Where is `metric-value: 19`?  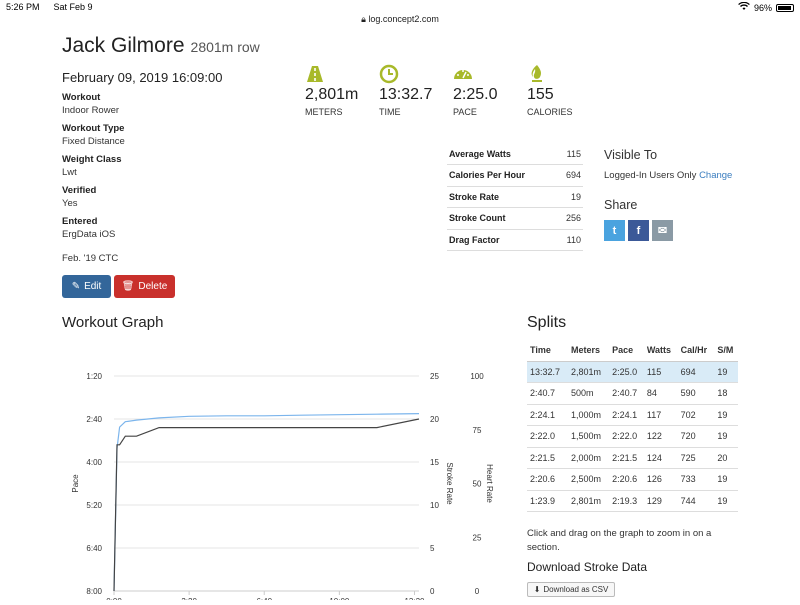 metric-value: 19 is located at coordinates (569, 197).